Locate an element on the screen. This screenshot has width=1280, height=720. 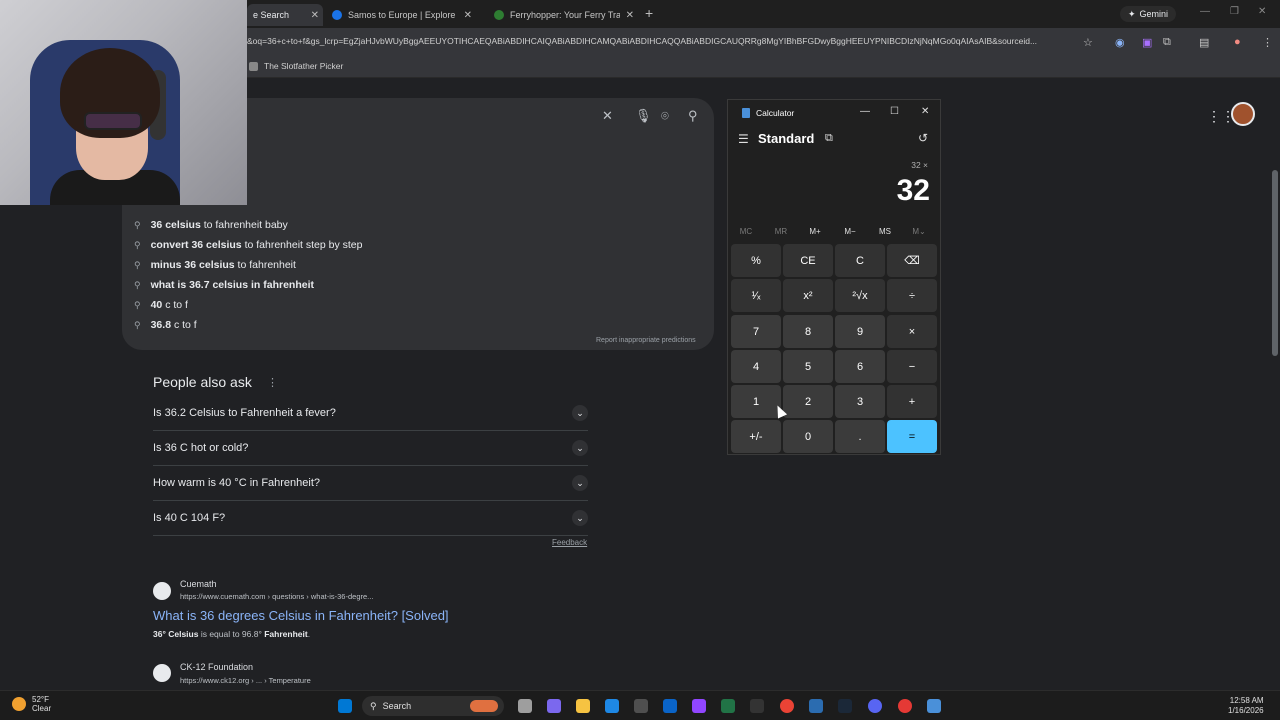
multiply-button: × is located at coordinates (912, 331).